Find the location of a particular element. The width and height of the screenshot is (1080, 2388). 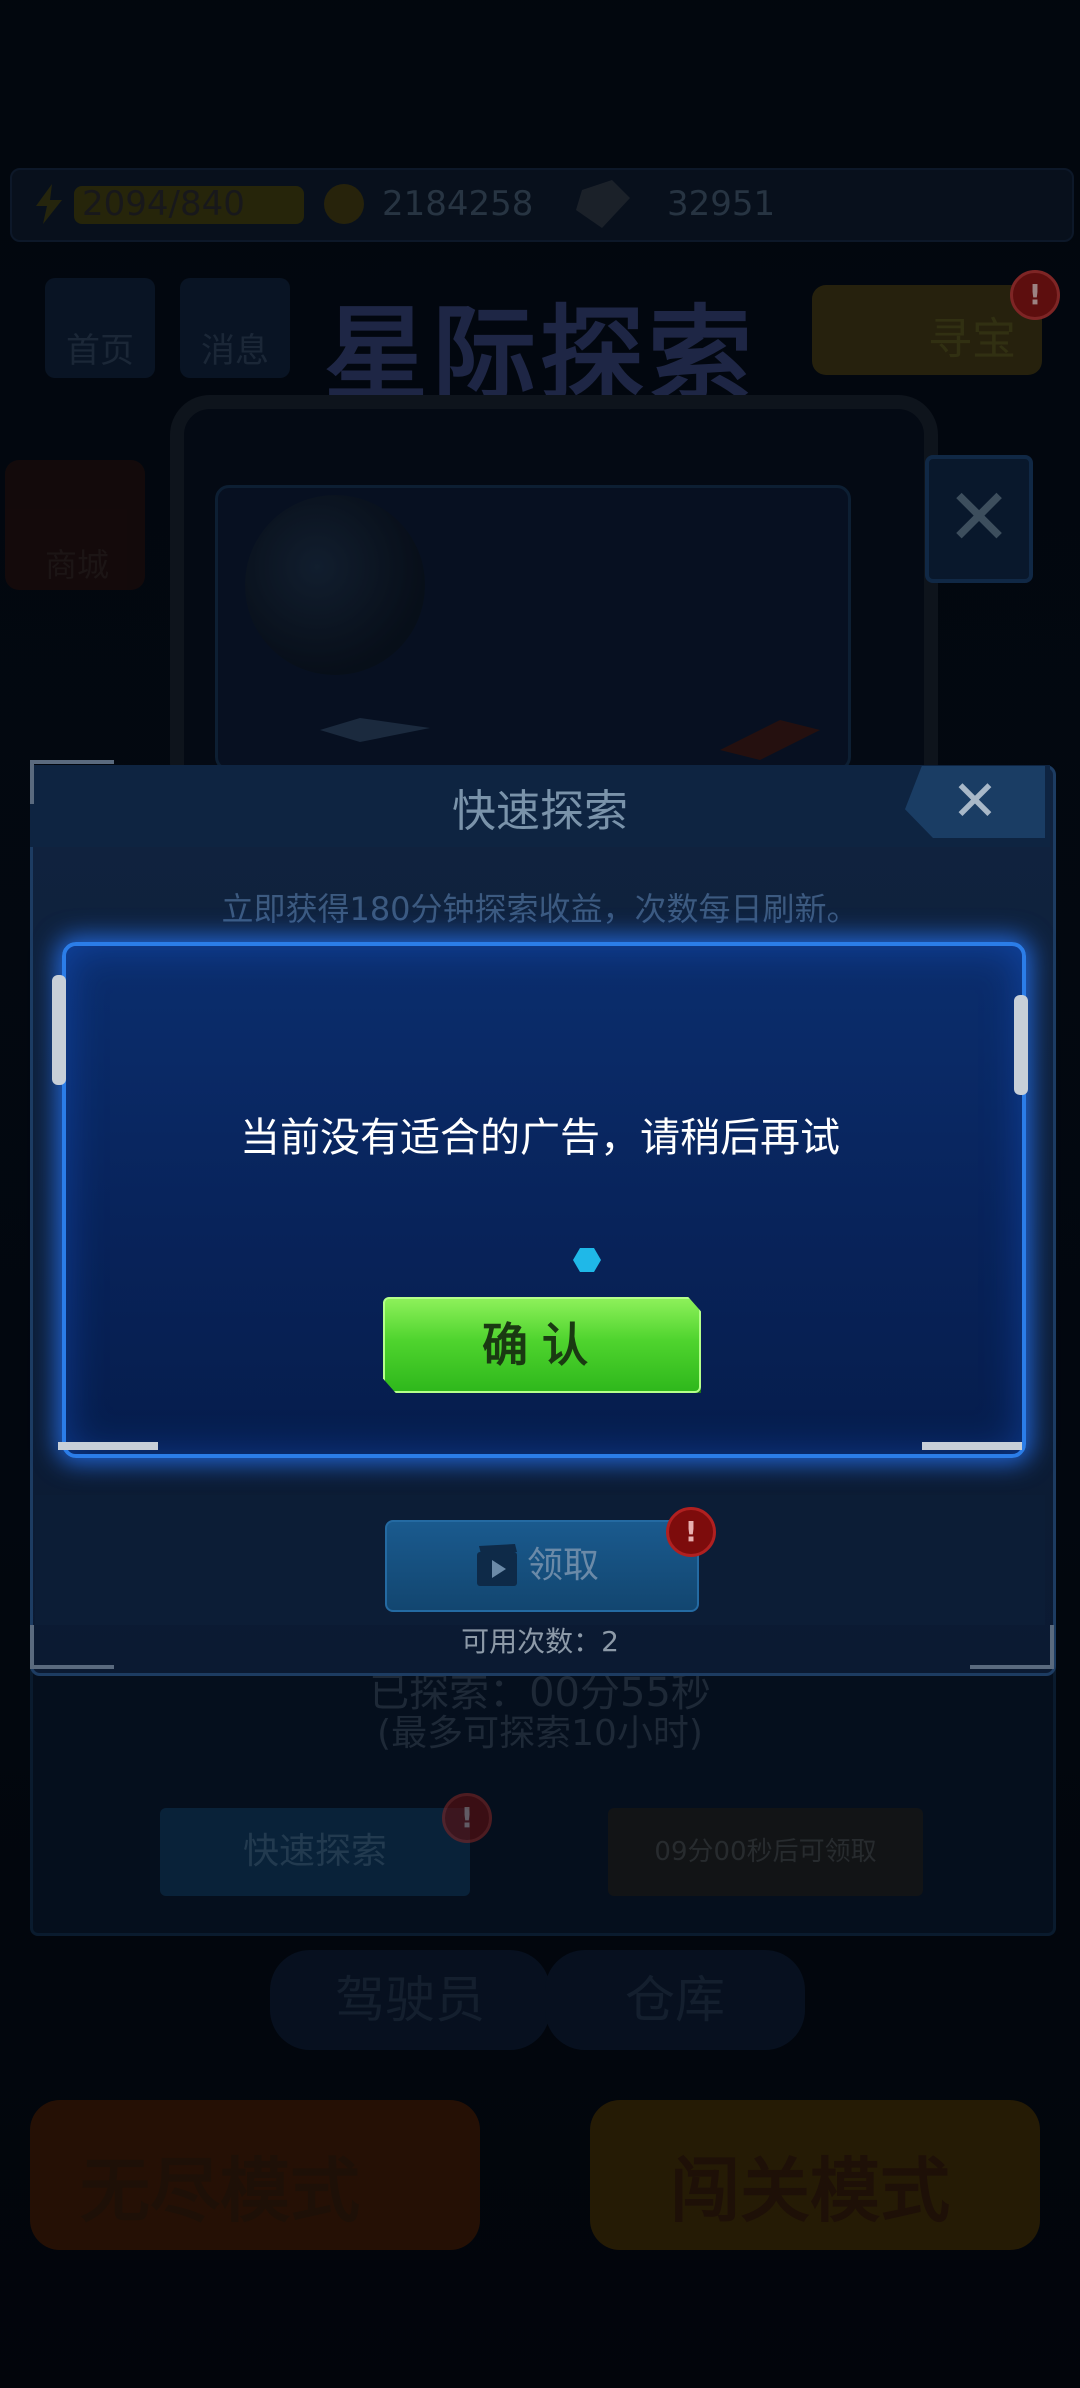

quick-explore-description: 立即获得180分钟探索收益，次数每日刷新。 is located at coordinates (540, 909).